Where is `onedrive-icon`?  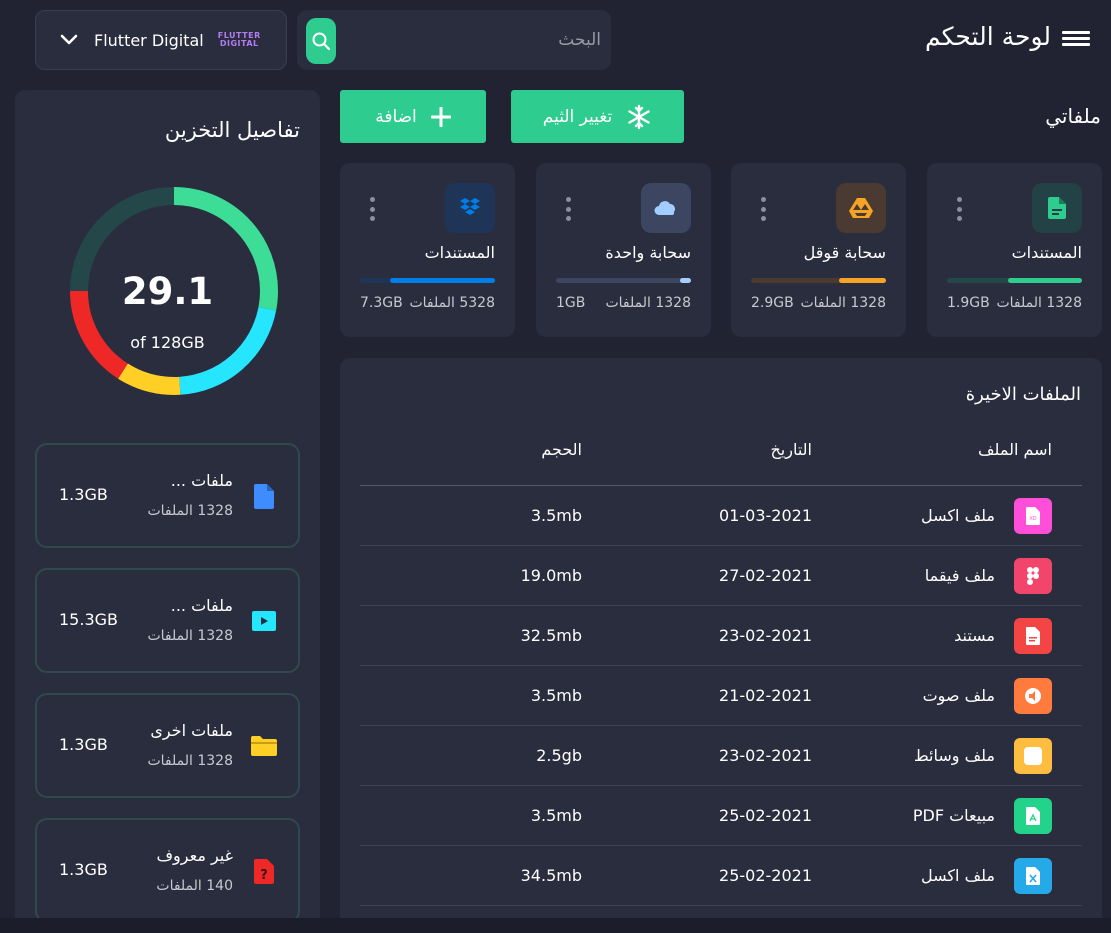 onedrive-icon is located at coordinates (666, 208).